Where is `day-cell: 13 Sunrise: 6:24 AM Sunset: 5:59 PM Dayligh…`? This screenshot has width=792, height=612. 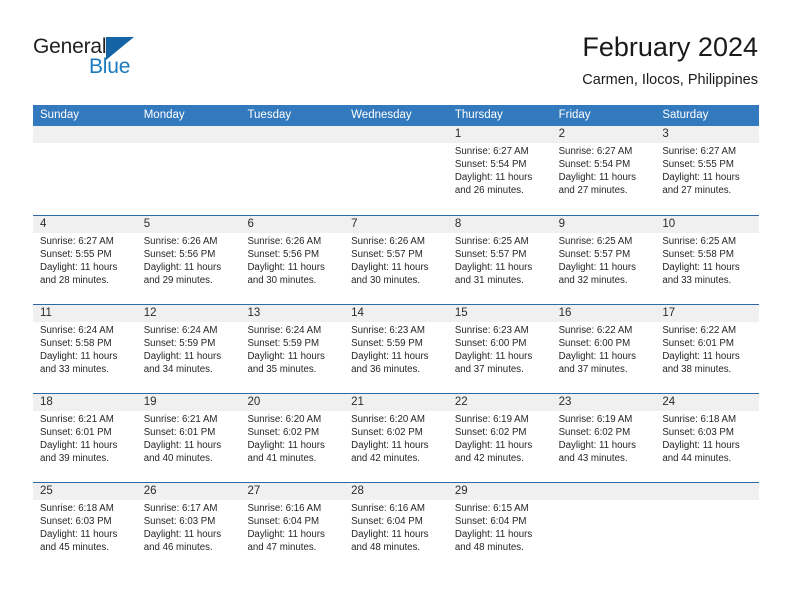 day-cell: 13 Sunrise: 6:24 AM Sunset: 5:59 PM Dayligh… is located at coordinates (292, 349).